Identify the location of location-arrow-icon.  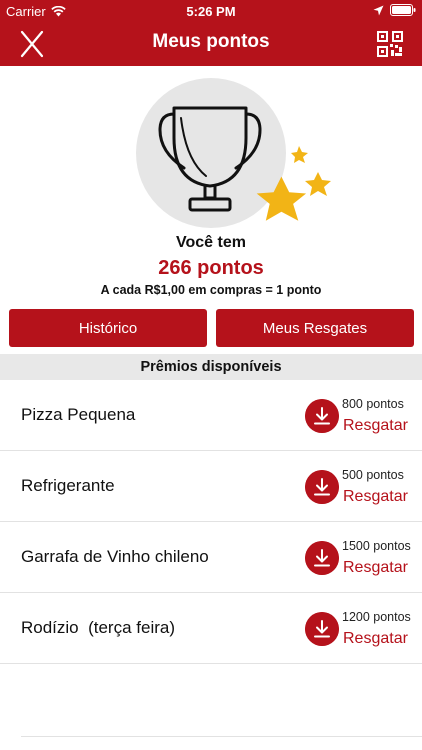
(378, 10).